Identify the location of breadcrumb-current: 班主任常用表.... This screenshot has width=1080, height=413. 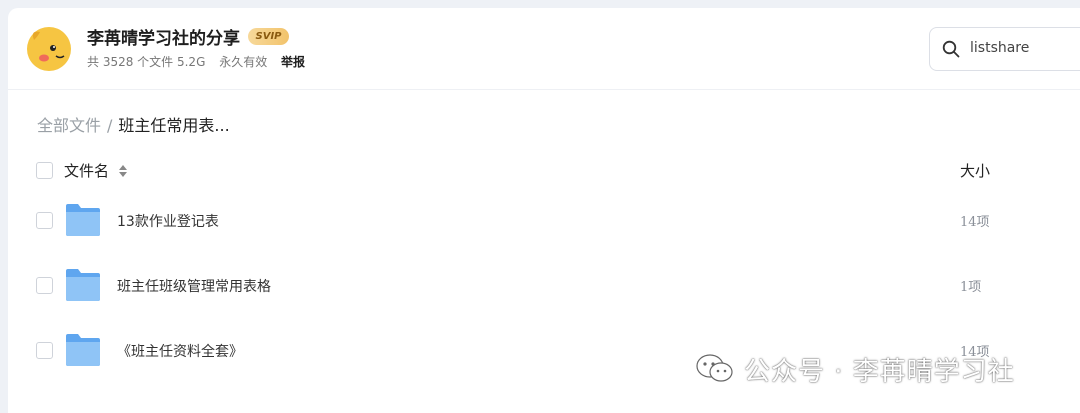
(174, 125).